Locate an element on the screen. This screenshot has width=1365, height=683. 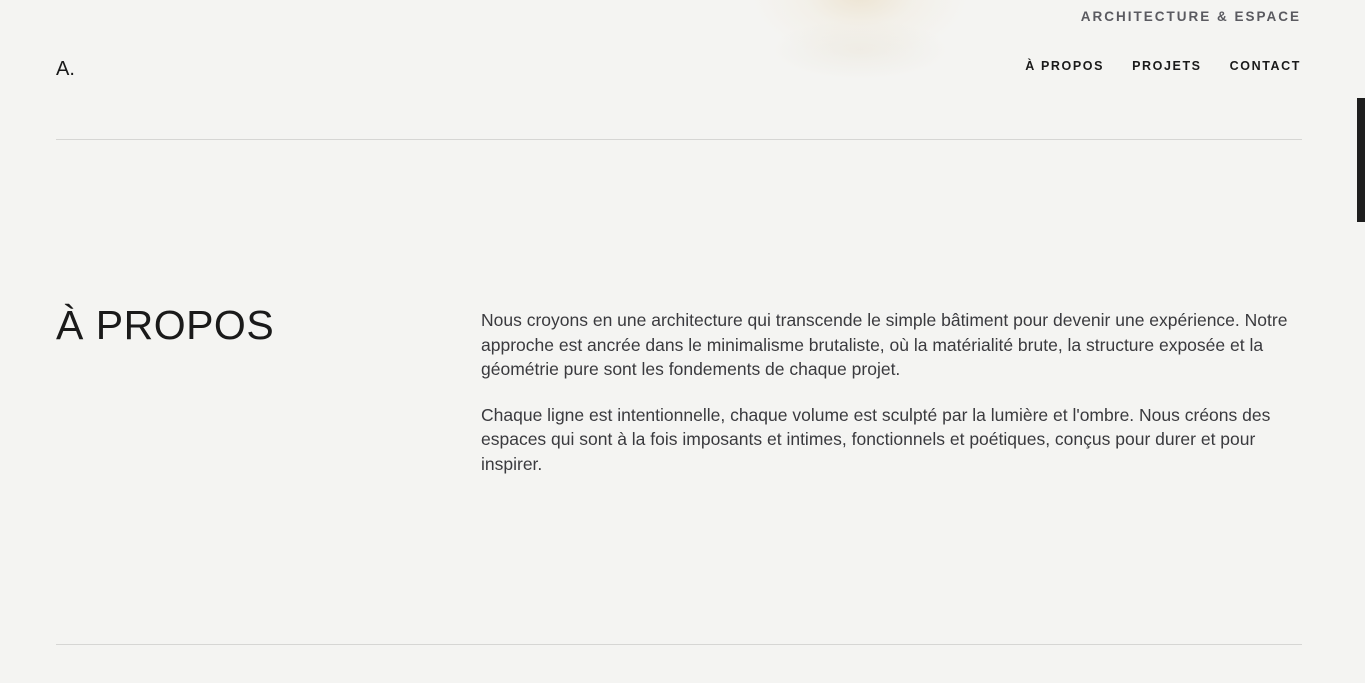
site-tagline: ARCHITECTURE & ESPACE is located at coordinates (1190, 16).